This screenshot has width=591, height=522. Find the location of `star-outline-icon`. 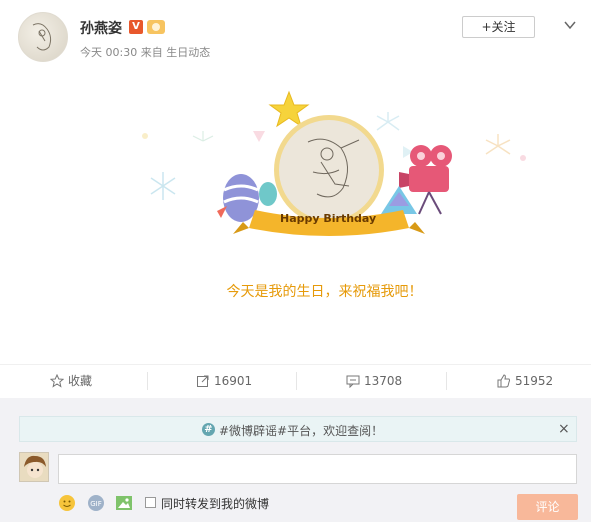

star-outline-icon is located at coordinates (57, 381).